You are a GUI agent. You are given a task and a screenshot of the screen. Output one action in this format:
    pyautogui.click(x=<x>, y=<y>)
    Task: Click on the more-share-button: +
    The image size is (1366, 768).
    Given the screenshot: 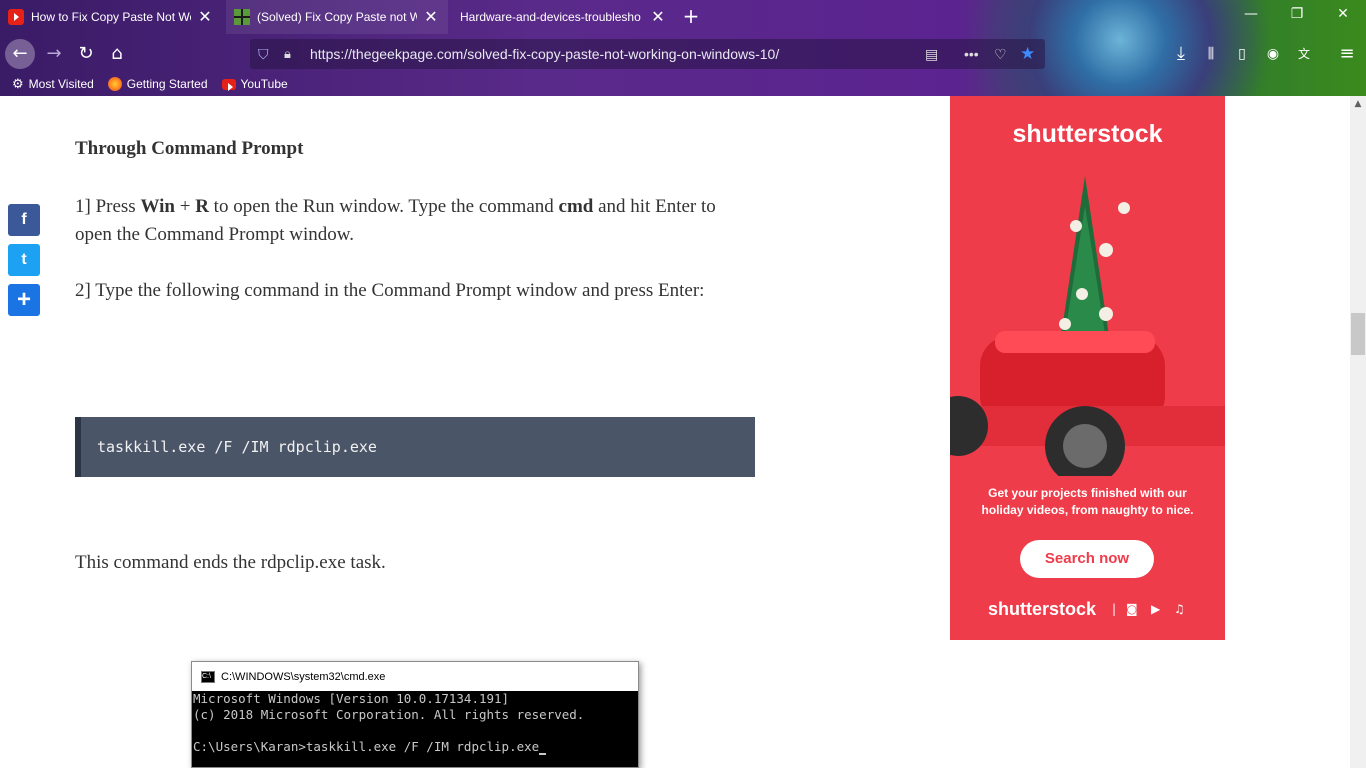 What is the action you would take?
    pyautogui.click(x=24, y=300)
    